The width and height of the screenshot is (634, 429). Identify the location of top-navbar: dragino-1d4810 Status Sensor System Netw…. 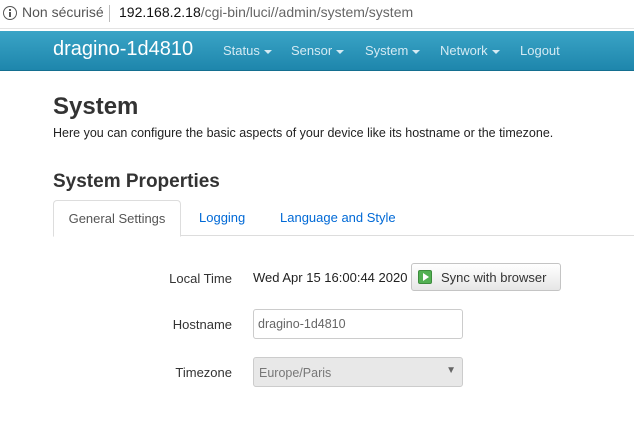
(317, 51).